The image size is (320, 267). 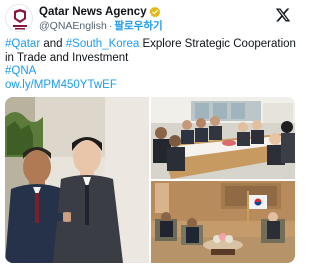 I want to click on tweet-text-line-4: ow.ly/MPM450YTwEF, so click(x=150, y=86).